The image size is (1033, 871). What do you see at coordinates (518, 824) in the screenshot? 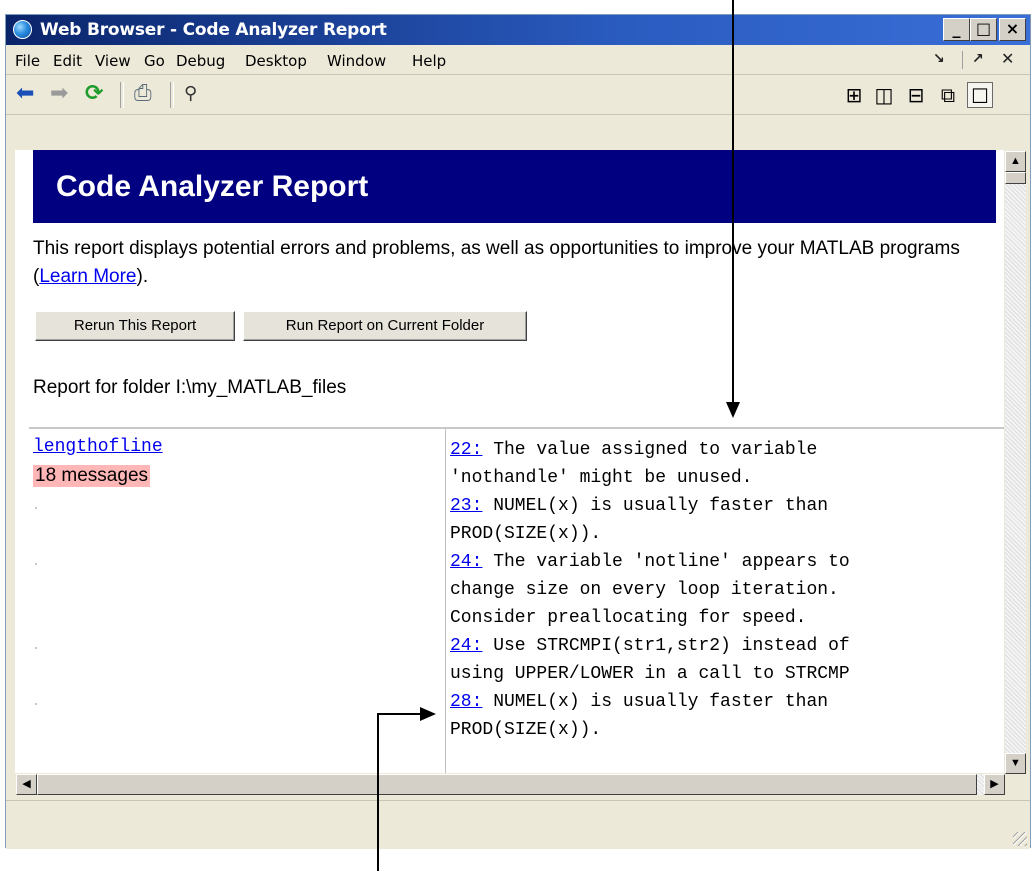
I see `status-bar` at bounding box center [518, 824].